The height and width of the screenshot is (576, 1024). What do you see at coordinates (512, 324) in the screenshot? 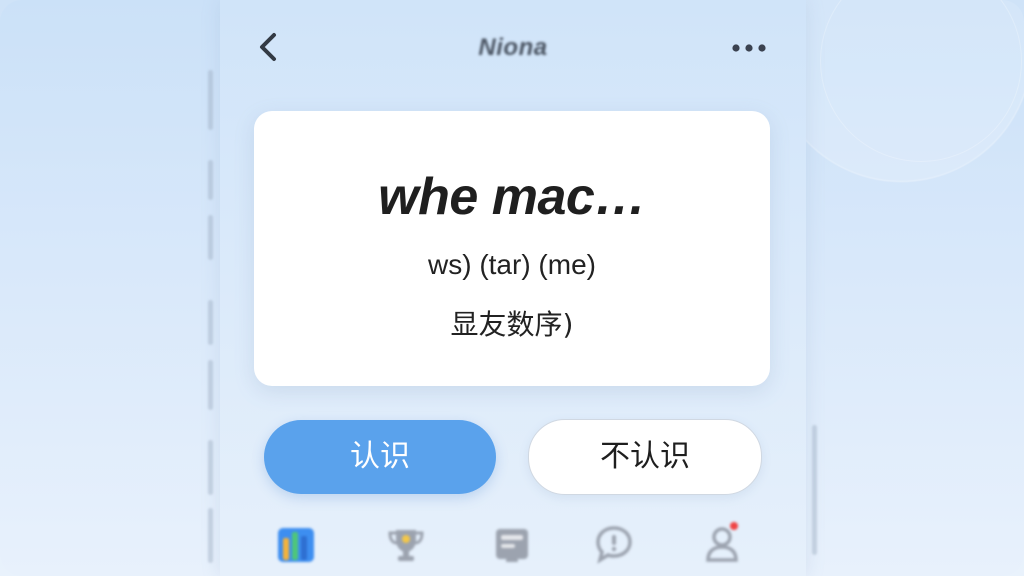
I see `meaning-text: 显友数序)` at bounding box center [512, 324].